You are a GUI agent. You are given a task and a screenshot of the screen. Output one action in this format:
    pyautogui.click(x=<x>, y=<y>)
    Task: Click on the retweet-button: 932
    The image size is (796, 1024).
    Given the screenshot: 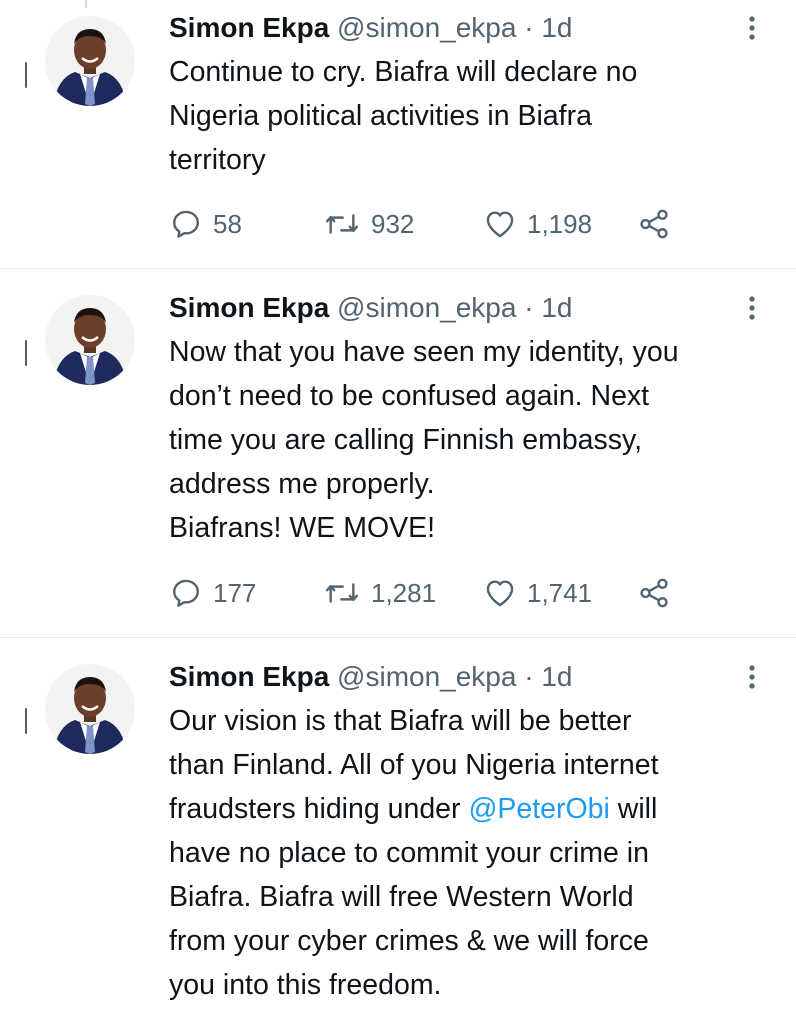 What is the action you would take?
    pyautogui.click(x=368, y=224)
    